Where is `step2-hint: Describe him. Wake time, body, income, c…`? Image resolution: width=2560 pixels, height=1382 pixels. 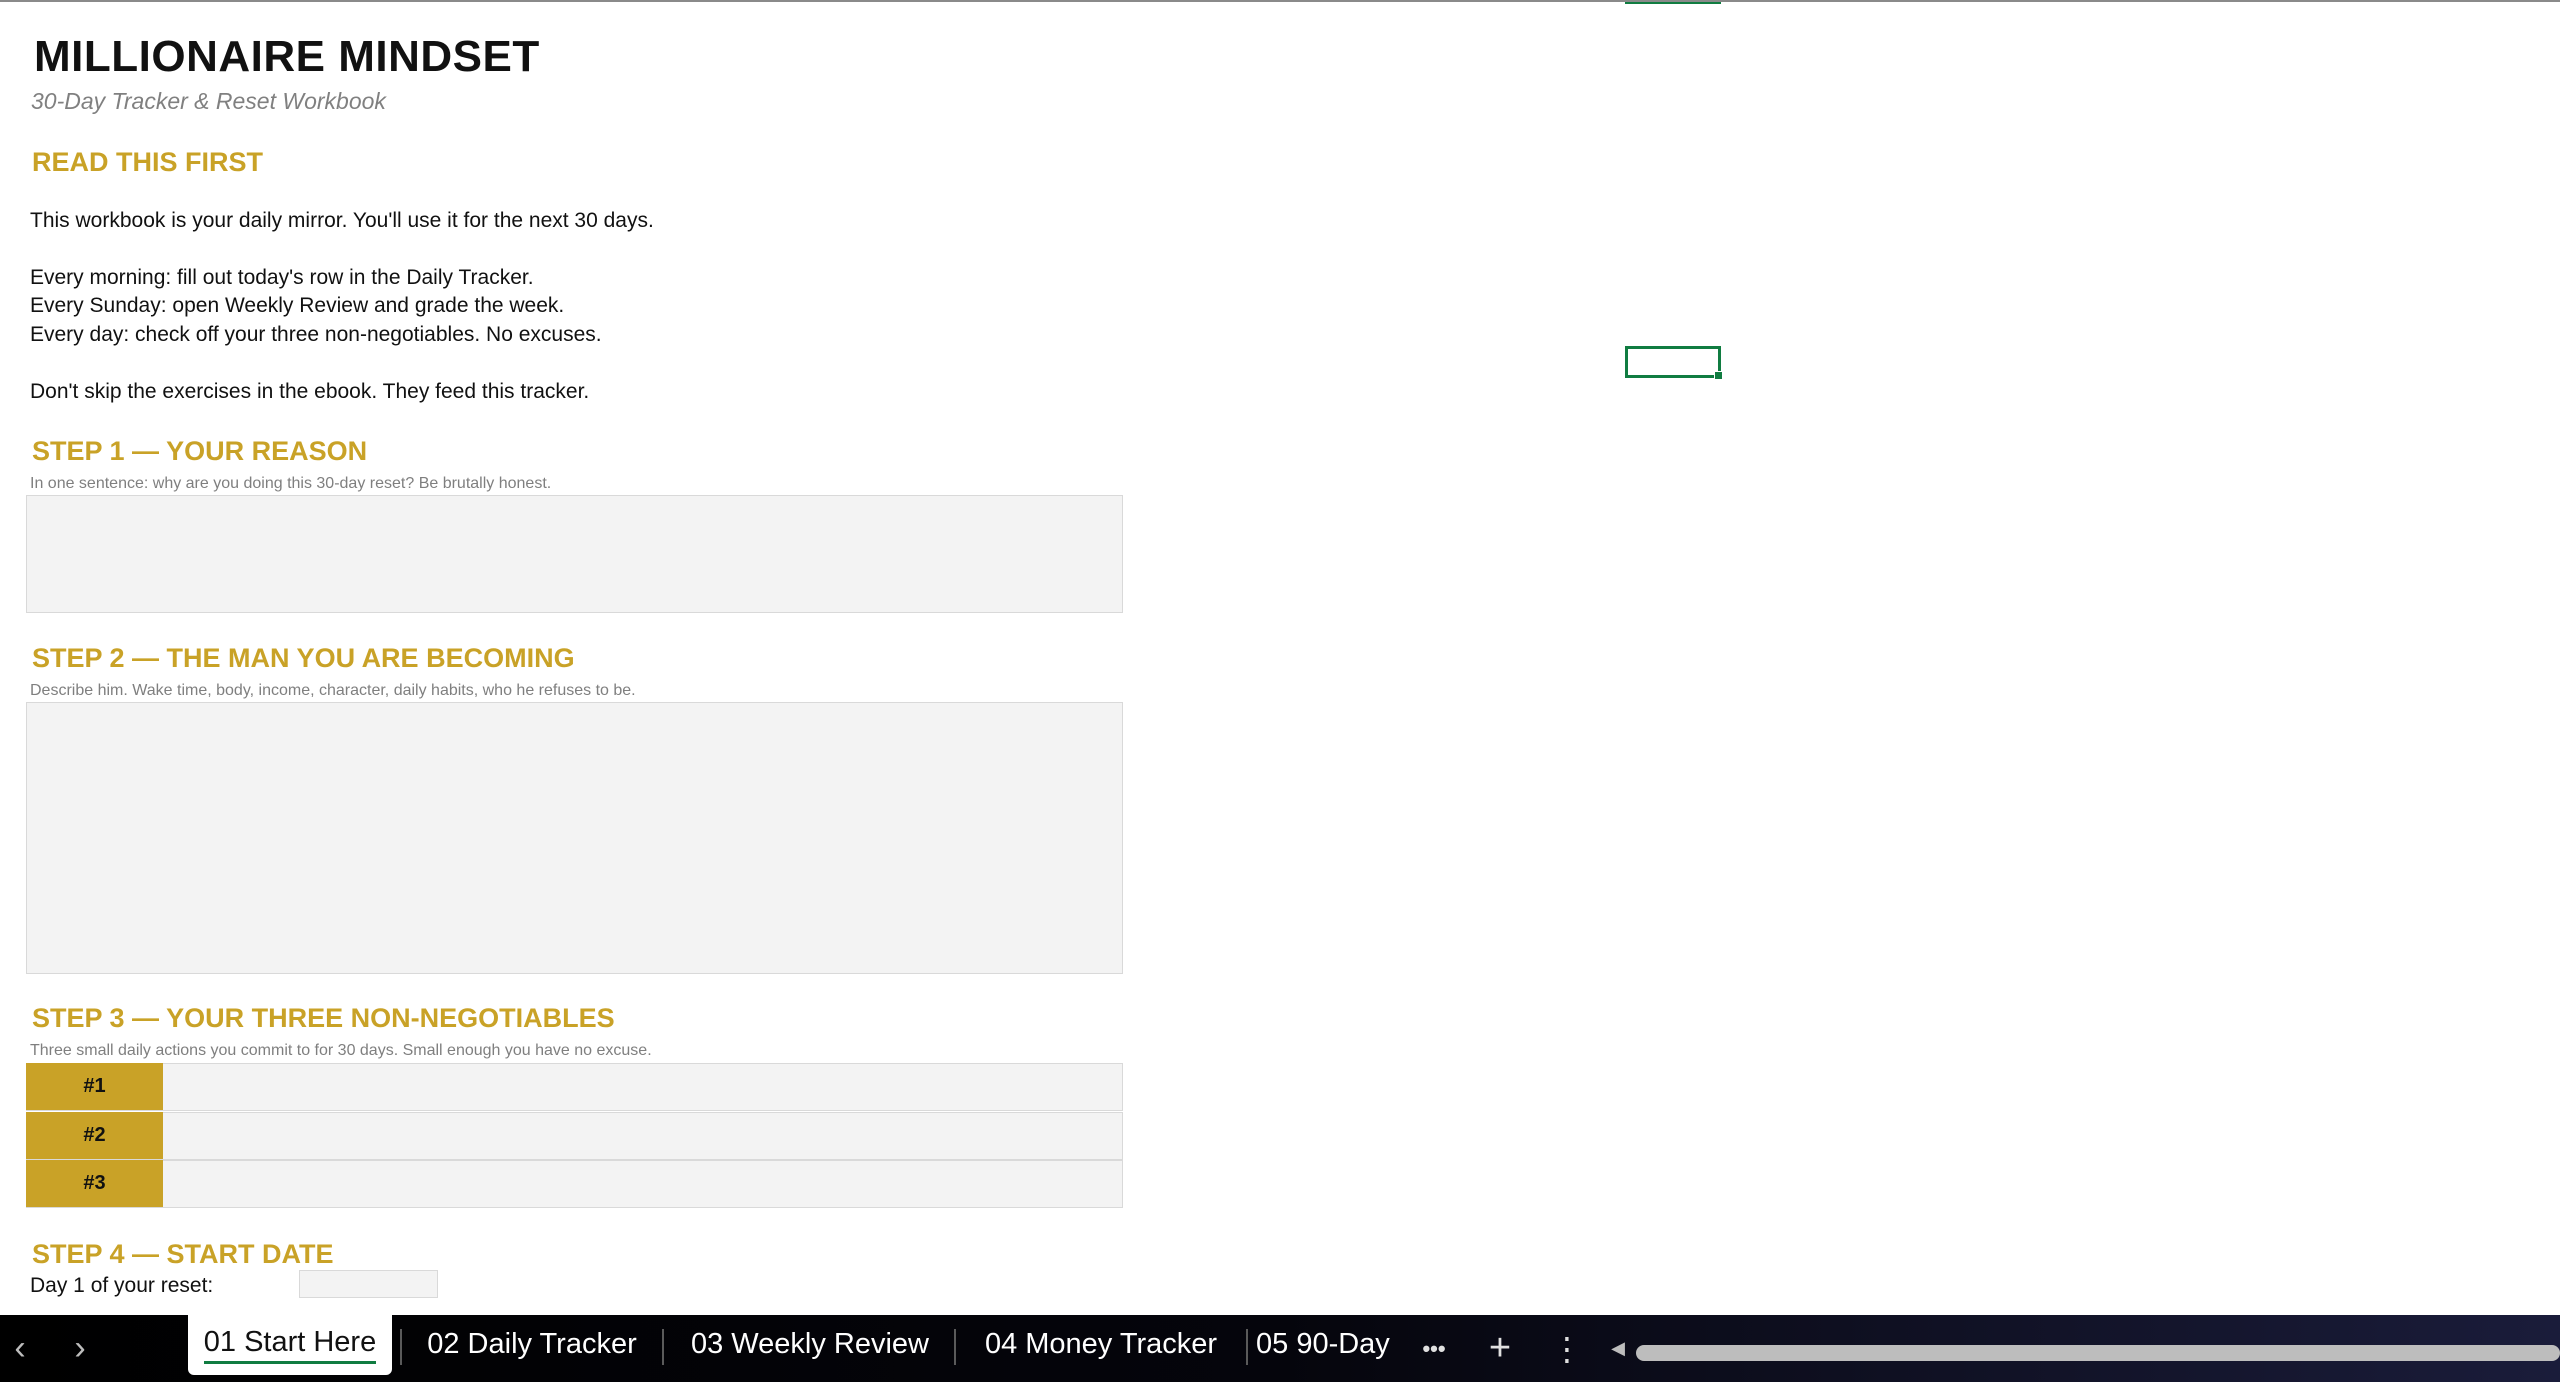
step2-hint: Describe him. Wake time, body, income, c… is located at coordinates (333, 690).